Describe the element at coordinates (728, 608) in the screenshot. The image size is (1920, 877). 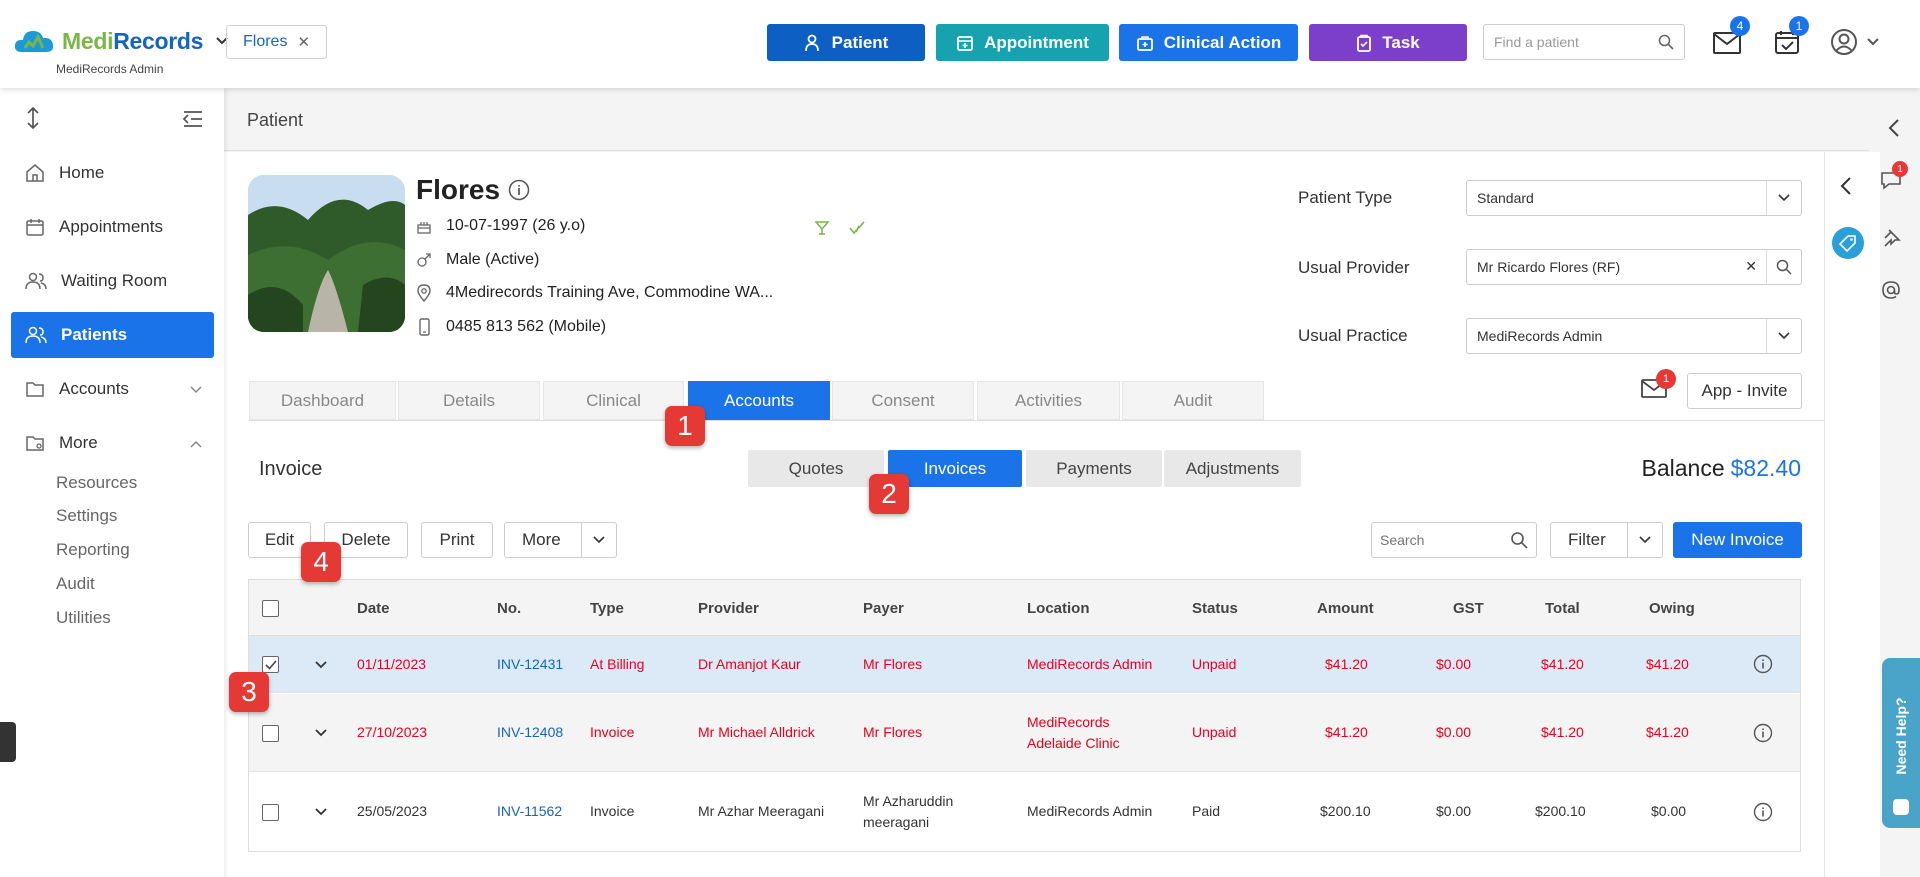
I see `col-provider: Provider` at that location.